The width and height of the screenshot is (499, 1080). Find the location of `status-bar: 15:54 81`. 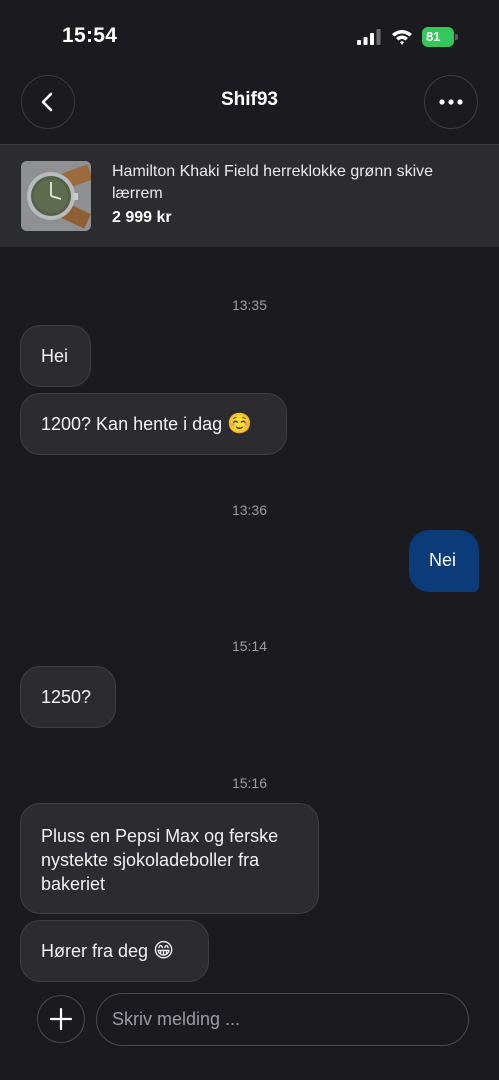

status-bar: 15:54 81 is located at coordinates (249, 36).